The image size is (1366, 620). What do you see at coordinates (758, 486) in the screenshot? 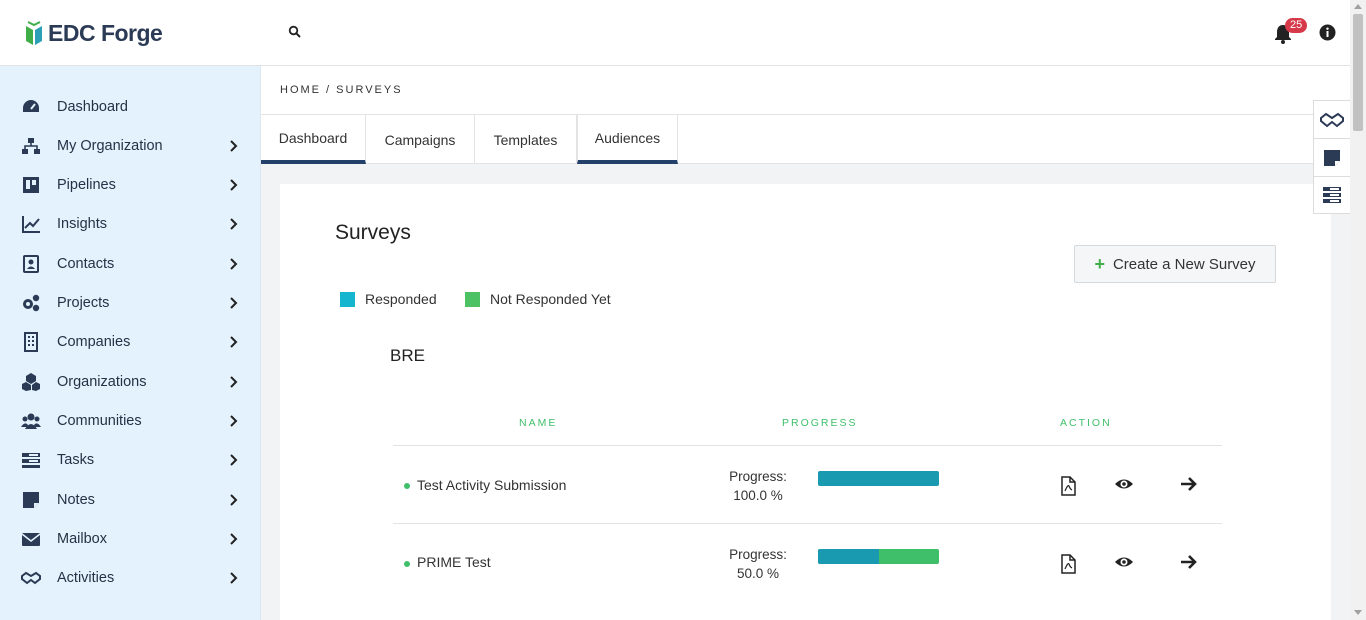
I see `progress-text: Progress: 100.0 %` at bounding box center [758, 486].